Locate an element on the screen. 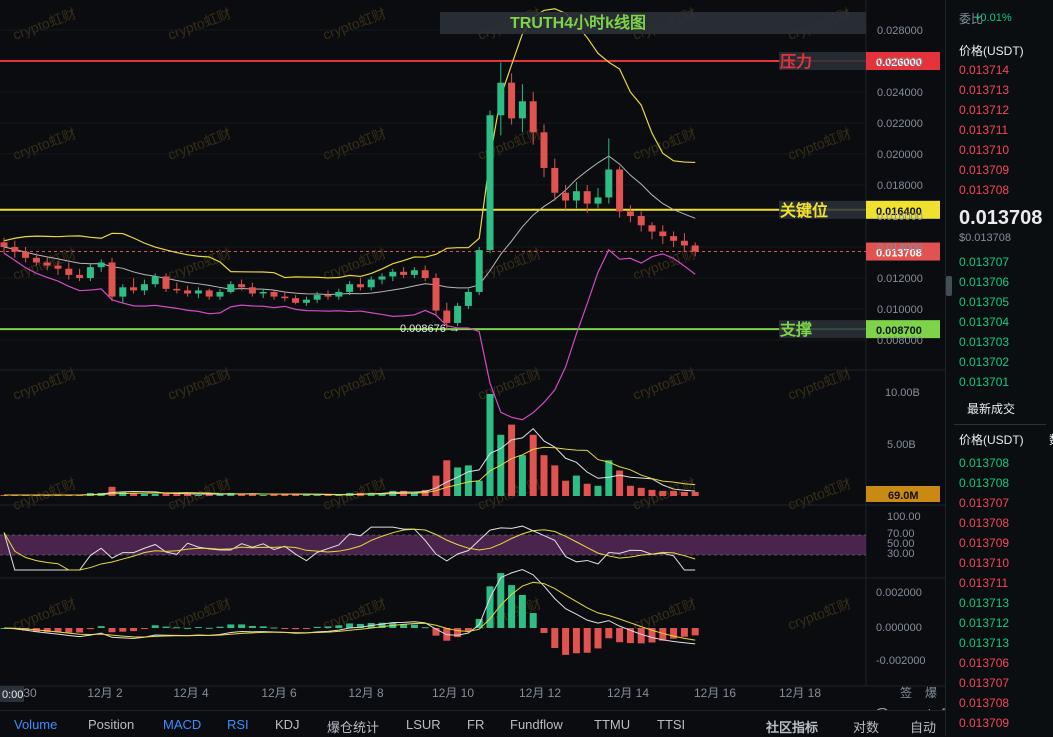 The image size is (1053, 737). x-tick-label: 12月 2 is located at coordinates (105, 693).